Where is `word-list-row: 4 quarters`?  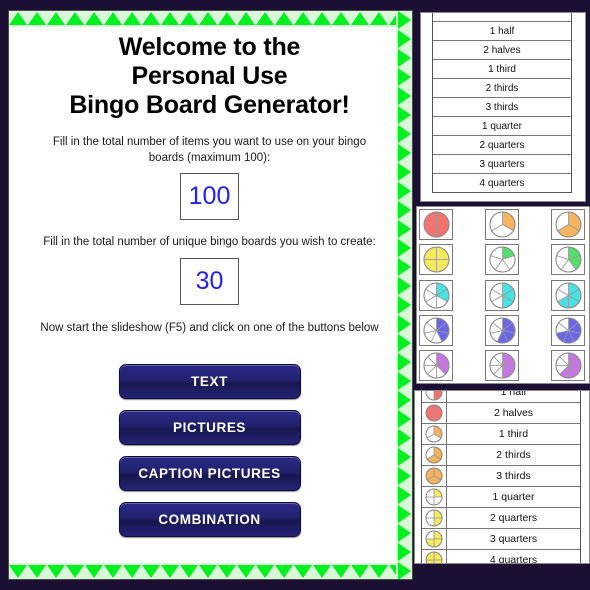 word-list-row: 4 quarters is located at coordinates (502, 183).